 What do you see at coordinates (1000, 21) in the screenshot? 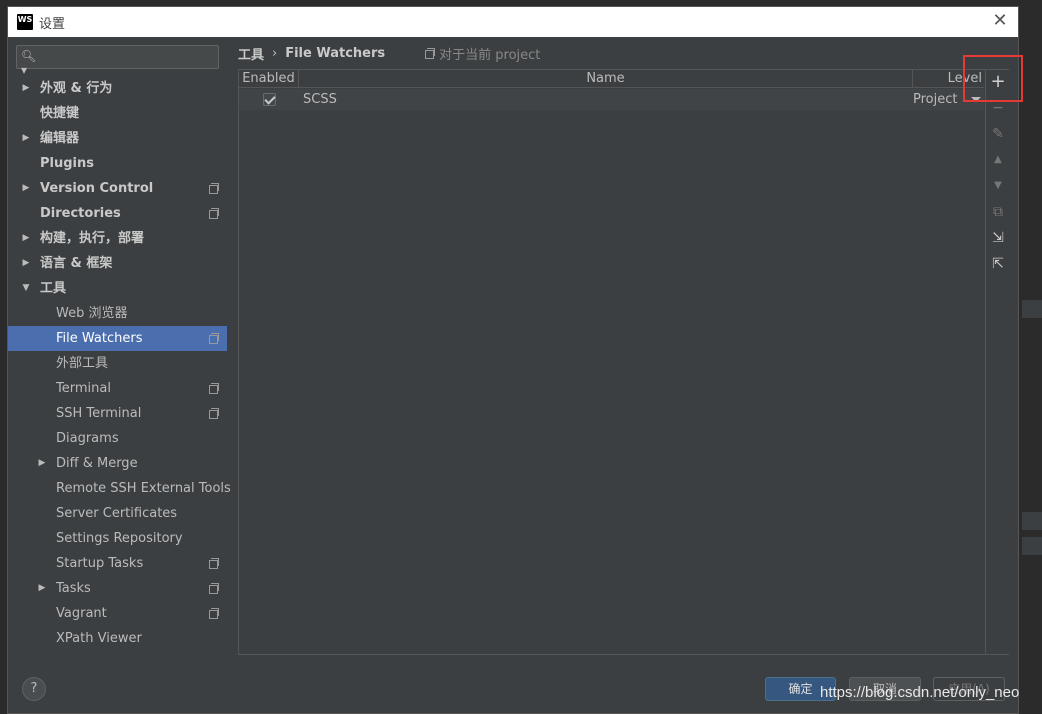
I see `close-icon: ✕` at bounding box center [1000, 21].